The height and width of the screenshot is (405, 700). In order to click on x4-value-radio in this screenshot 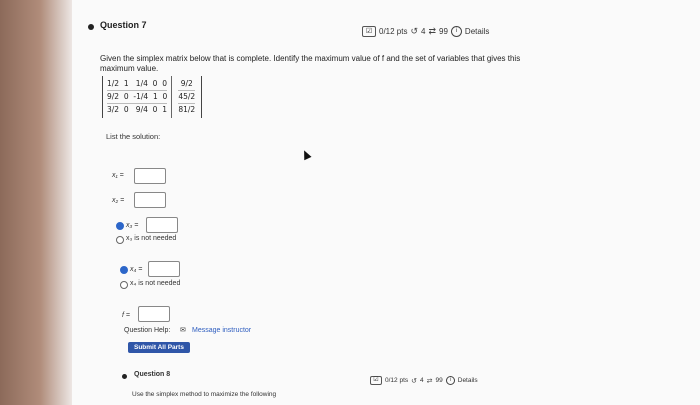, I will do `click(124, 270)`.